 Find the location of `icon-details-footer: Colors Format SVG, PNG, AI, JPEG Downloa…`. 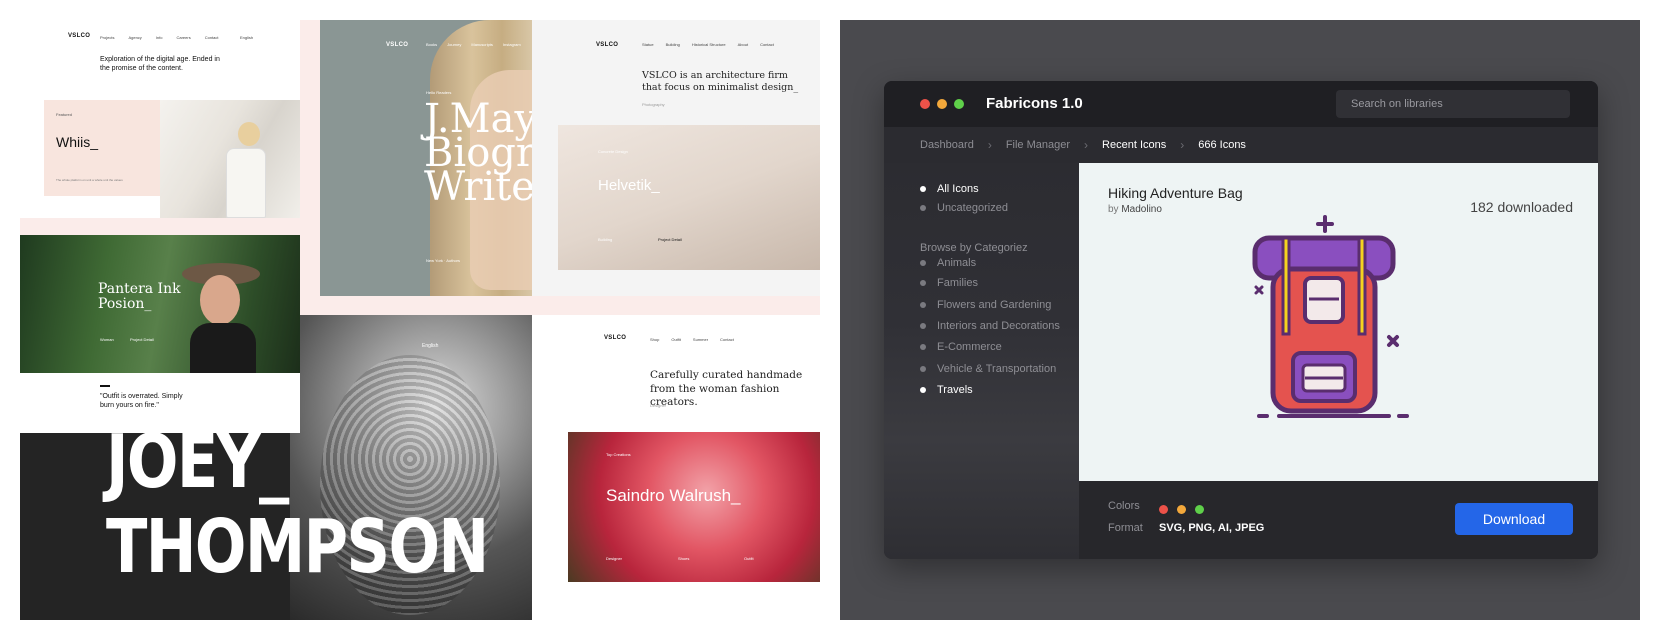

icon-details-footer: Colors Format SVG, PNG, AI, JPEG Downloa… is located at coordinates (1338, 520).